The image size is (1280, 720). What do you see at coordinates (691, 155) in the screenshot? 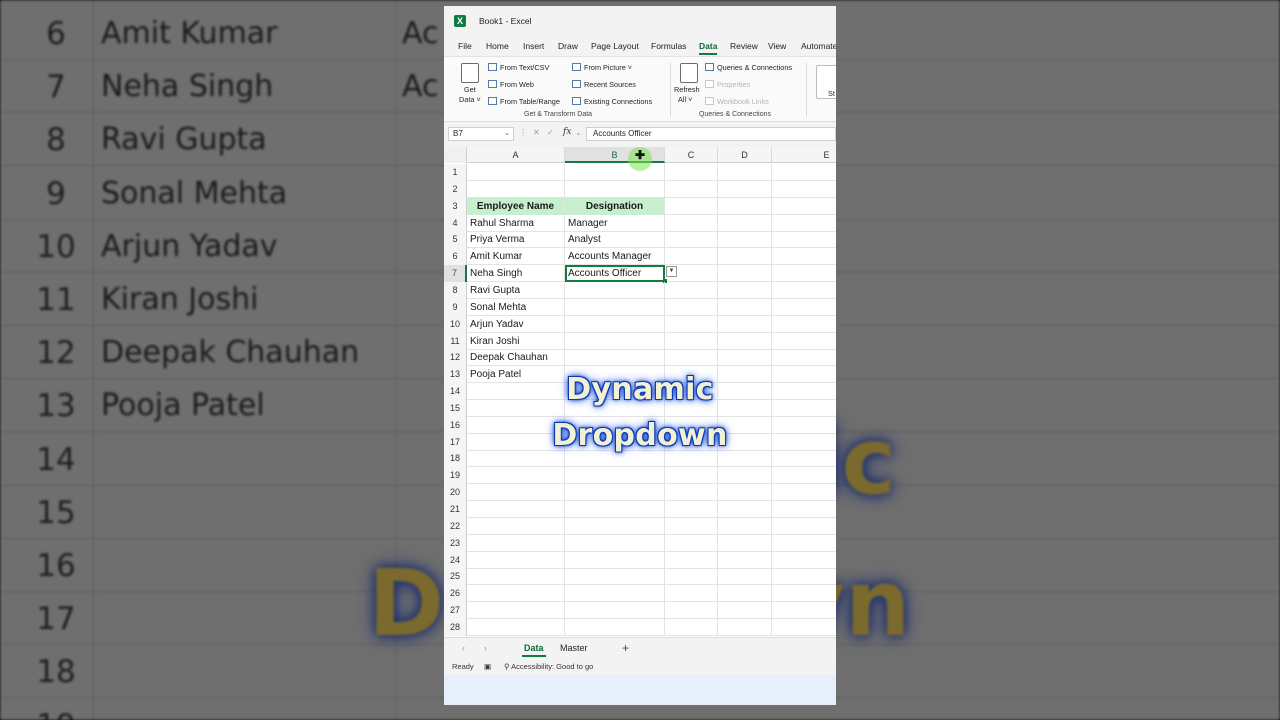
I see `column-header-c: C` at bounding box center [691, 155].